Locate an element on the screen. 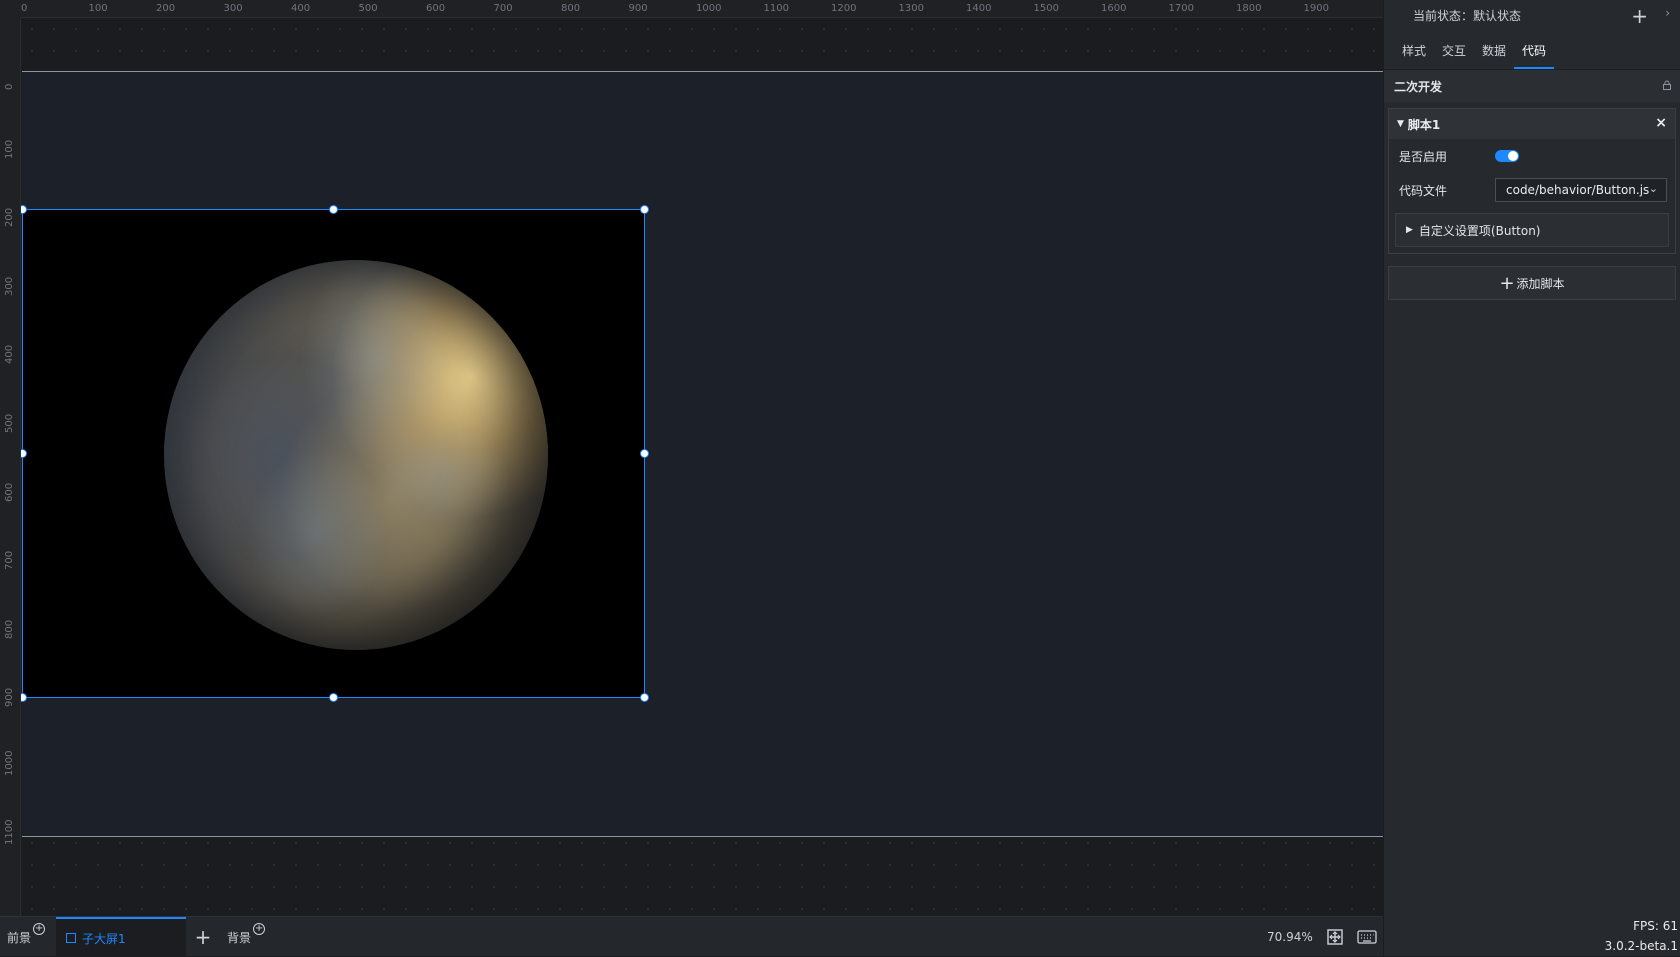 Image resolution: width=1680 pixels, height=957 pixels. child-screen-tab: 子大屏1 is located at coordinates (121, 937).